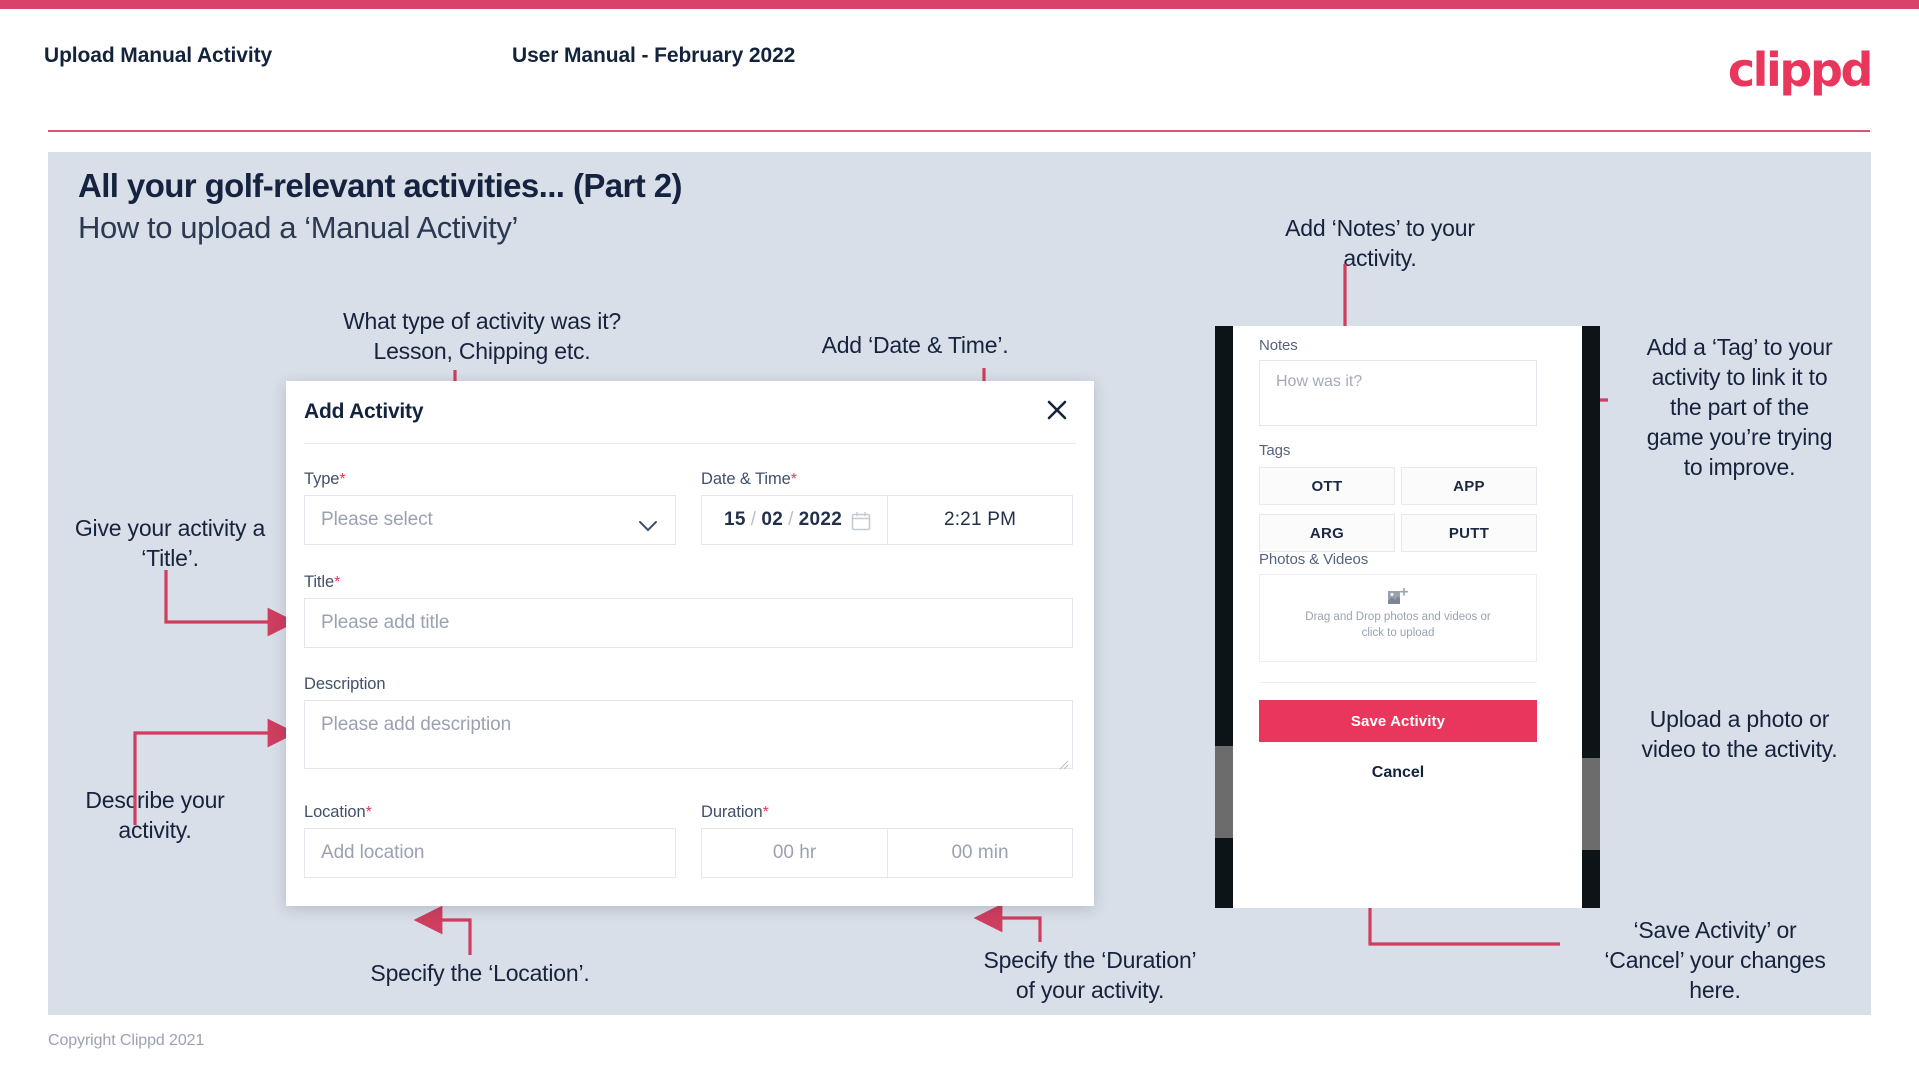 Image resolution: width=1919 pixels, height=1079 pixels. Describe the element at coordinates (1314, 559) in the screenshot. I see `photos-label: Photos & Videos` at that location.